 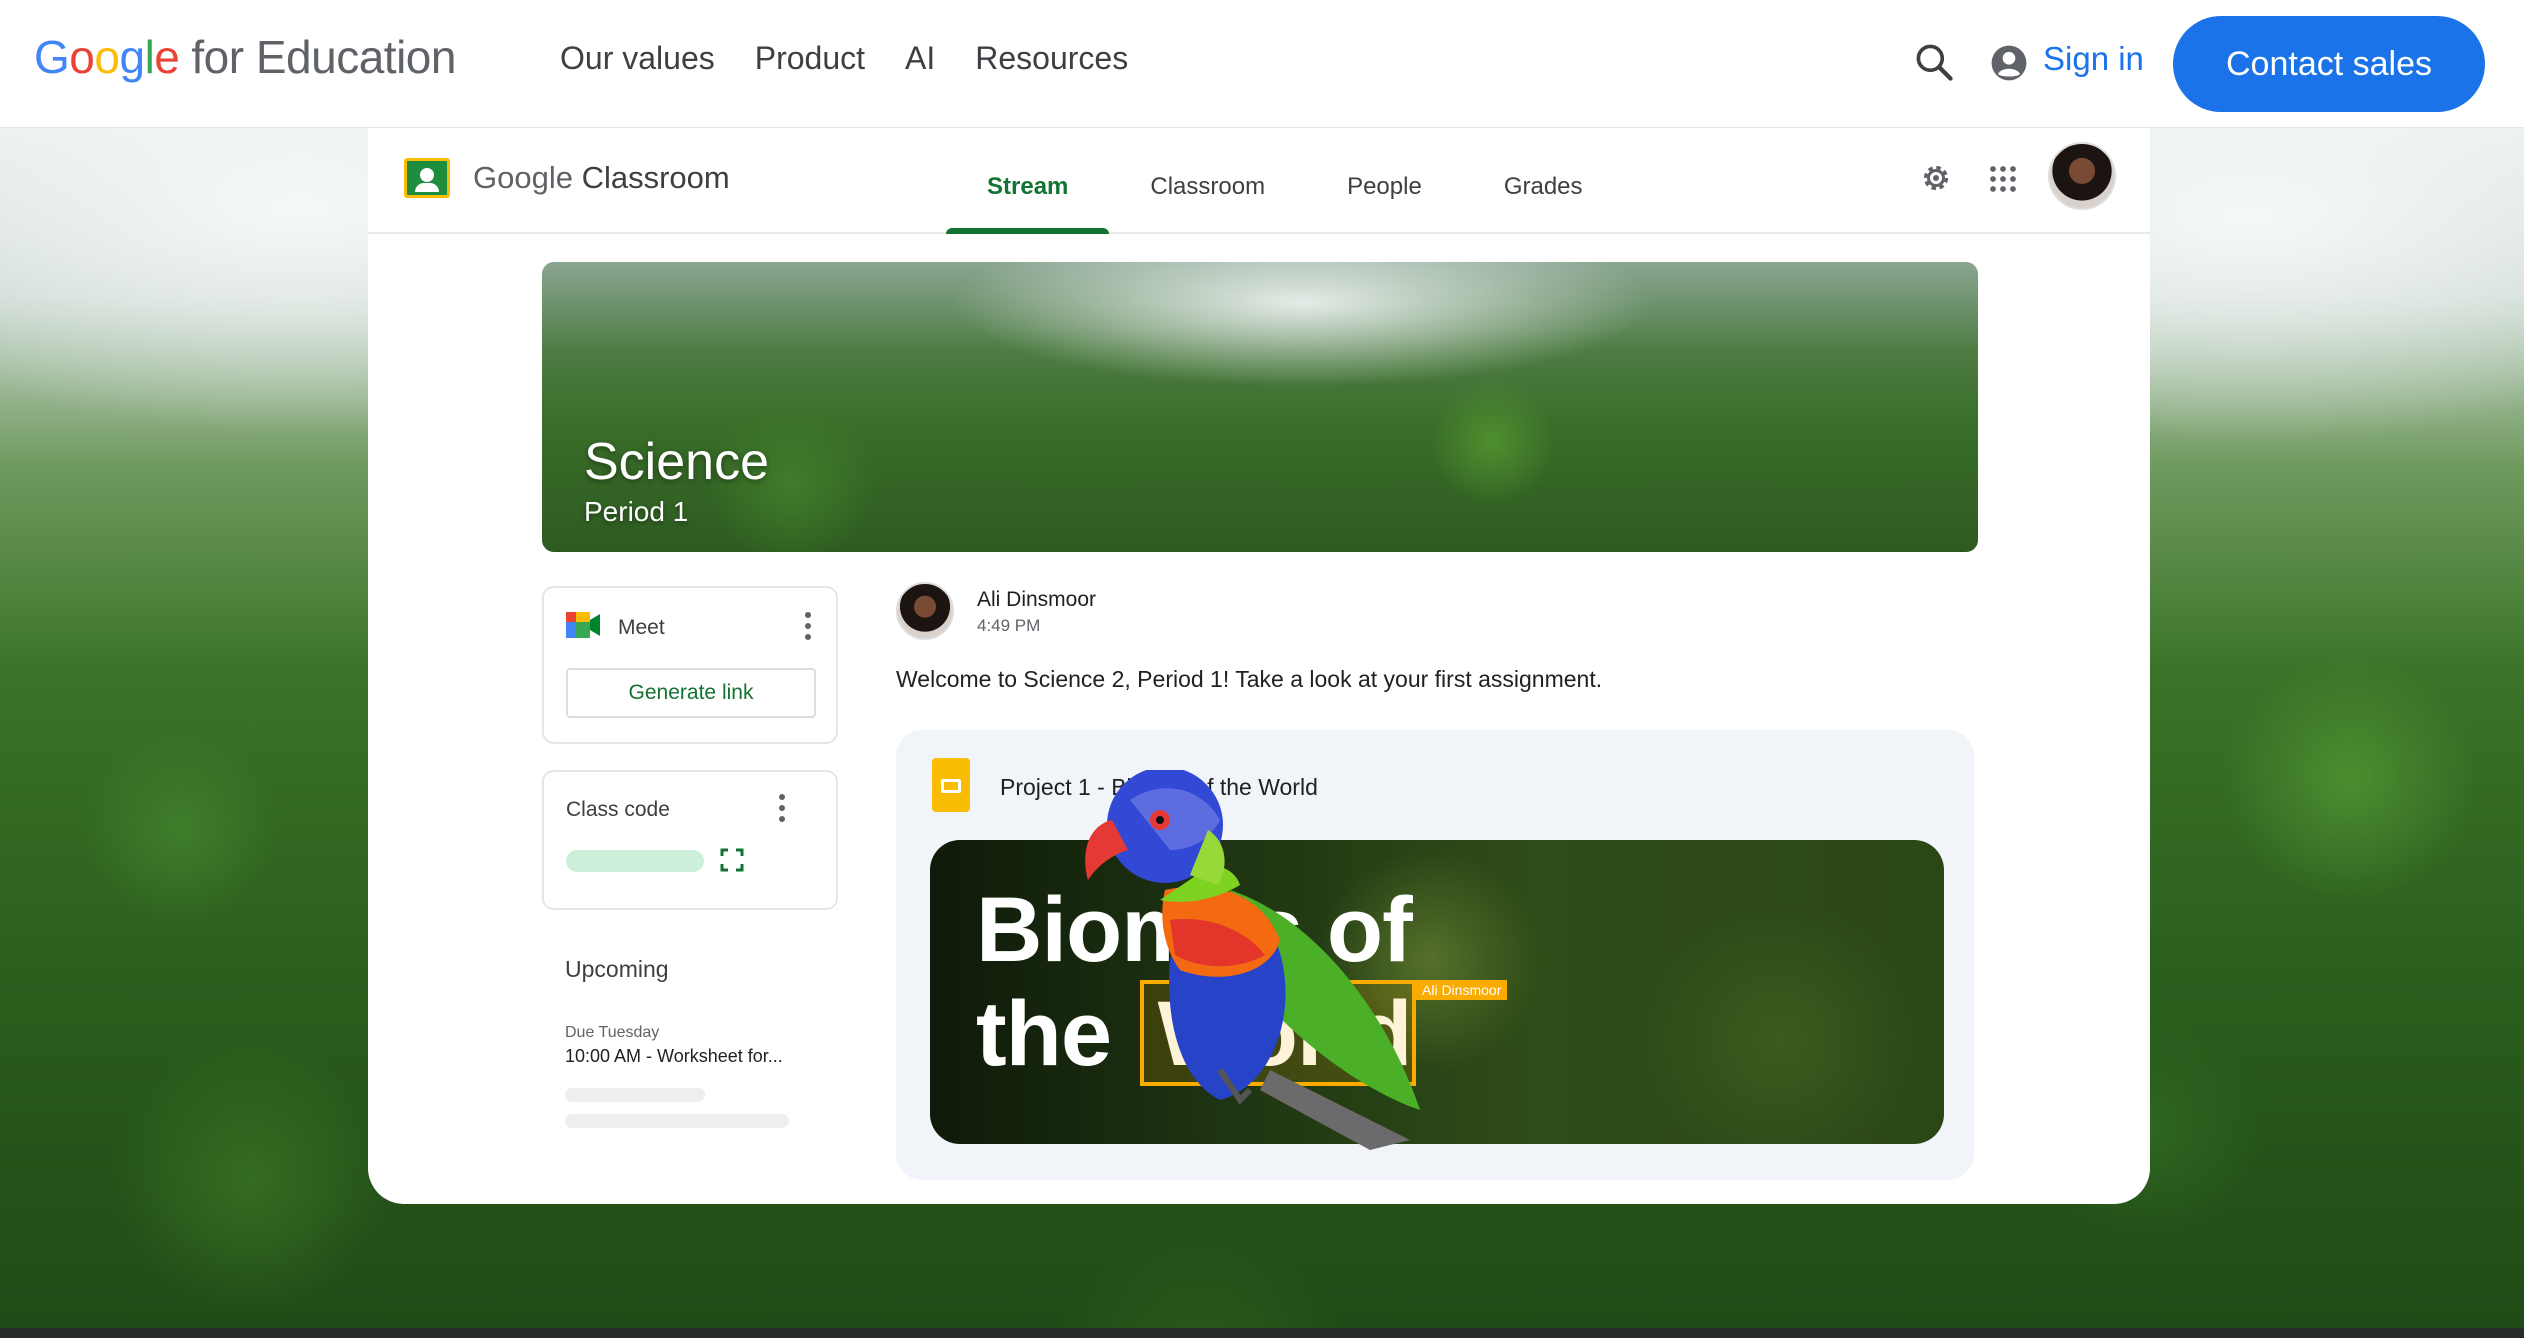 What do you see at coordinates (601, 177) in the screenshot?
I see `classroom-app-title: Google Classroom` at bounding box center [601, 177].